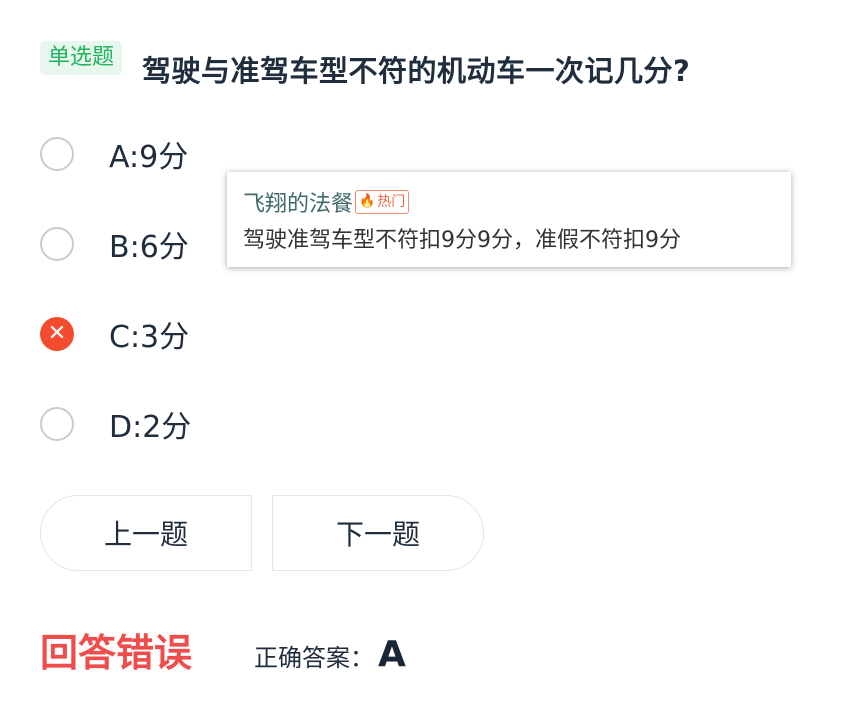 The height and width of the screenshot is (701, 841). I want to click on comment-header: 飞翔的法餐 🔥 热门, so click(509, 202).